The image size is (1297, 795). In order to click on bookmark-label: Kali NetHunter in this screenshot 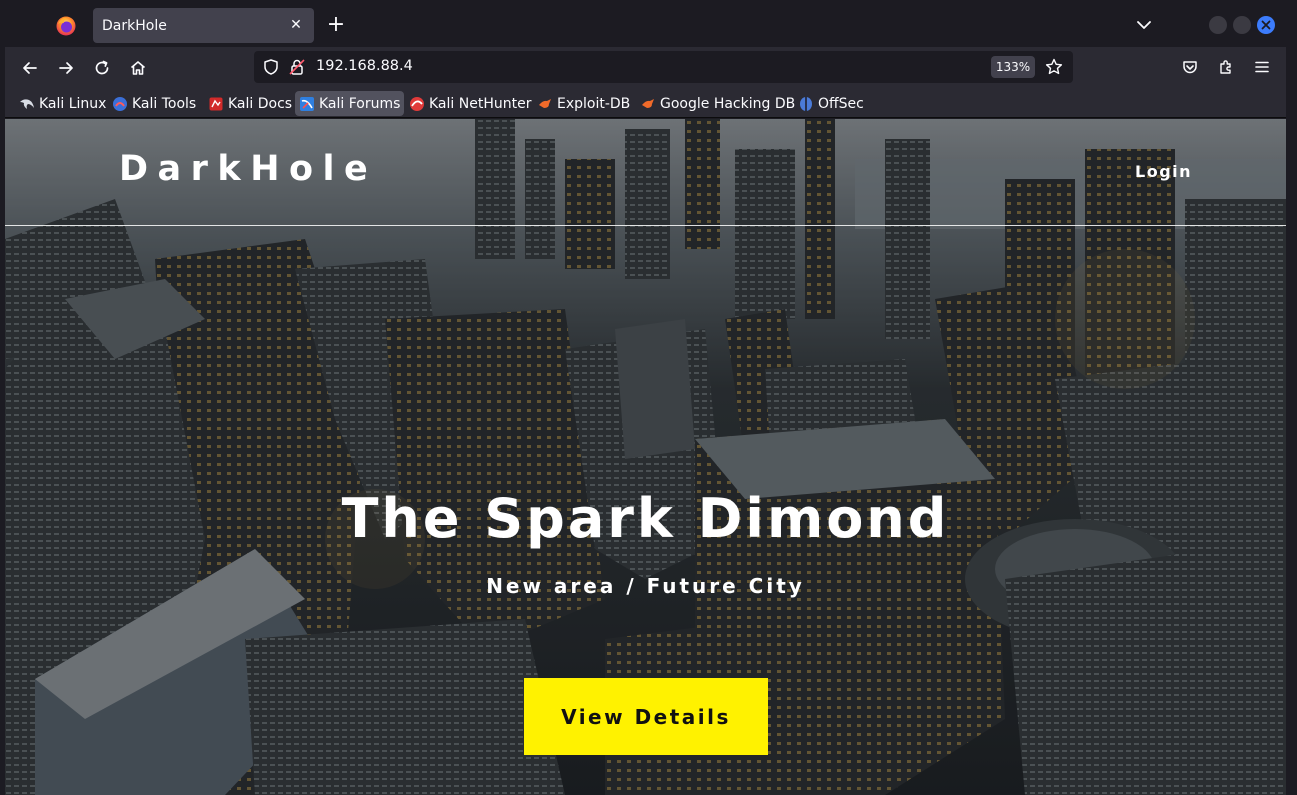, I will do `click(480, 103)`.